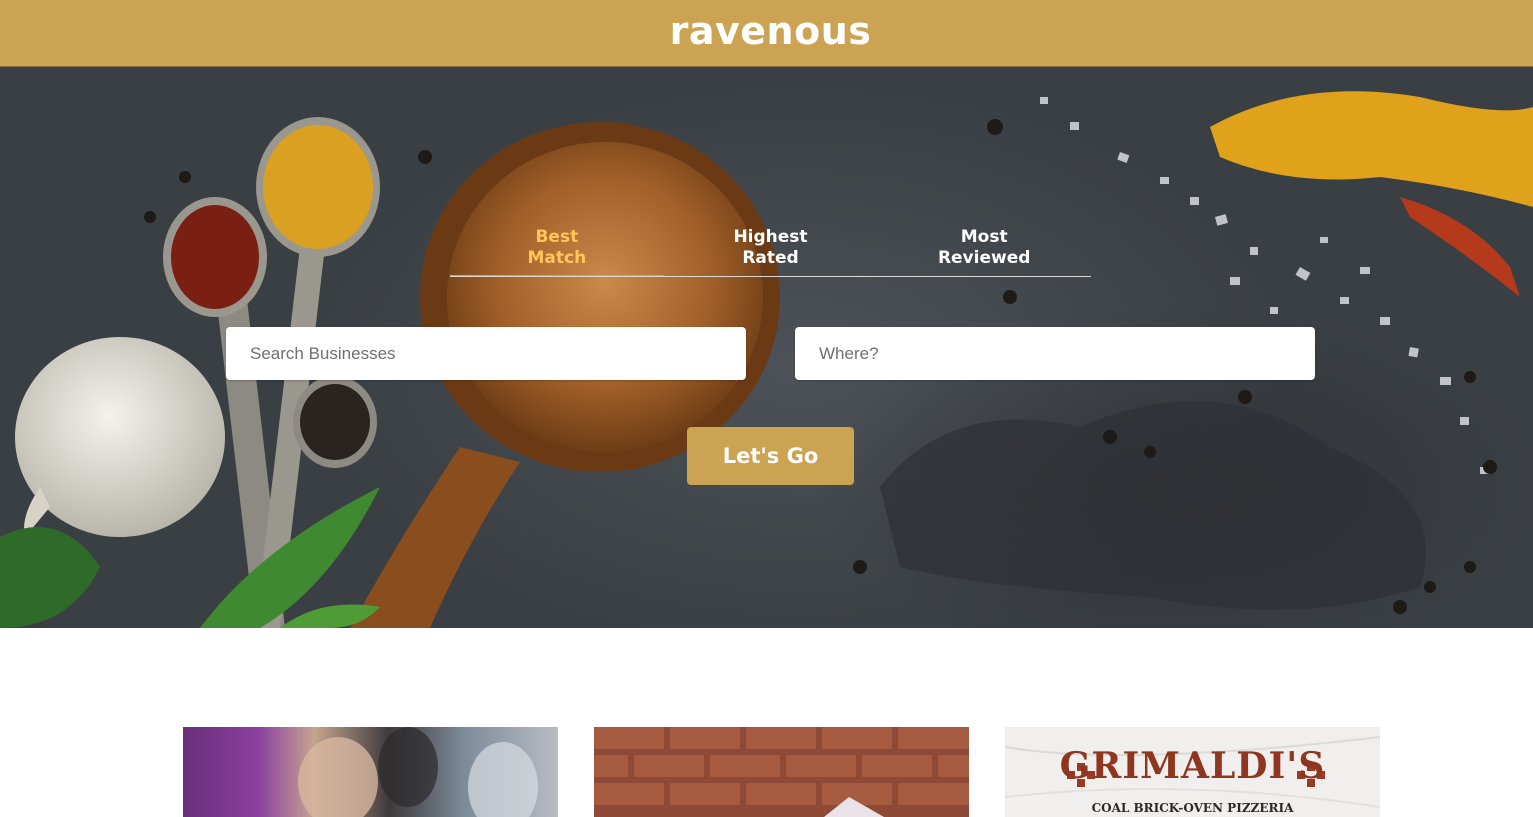 The height and width of the screenshot is (817, 1533). What do you see at coordinates (486, 353) in the screenshot?
I see `search-businesses-input` at bounding box center [486, 353].